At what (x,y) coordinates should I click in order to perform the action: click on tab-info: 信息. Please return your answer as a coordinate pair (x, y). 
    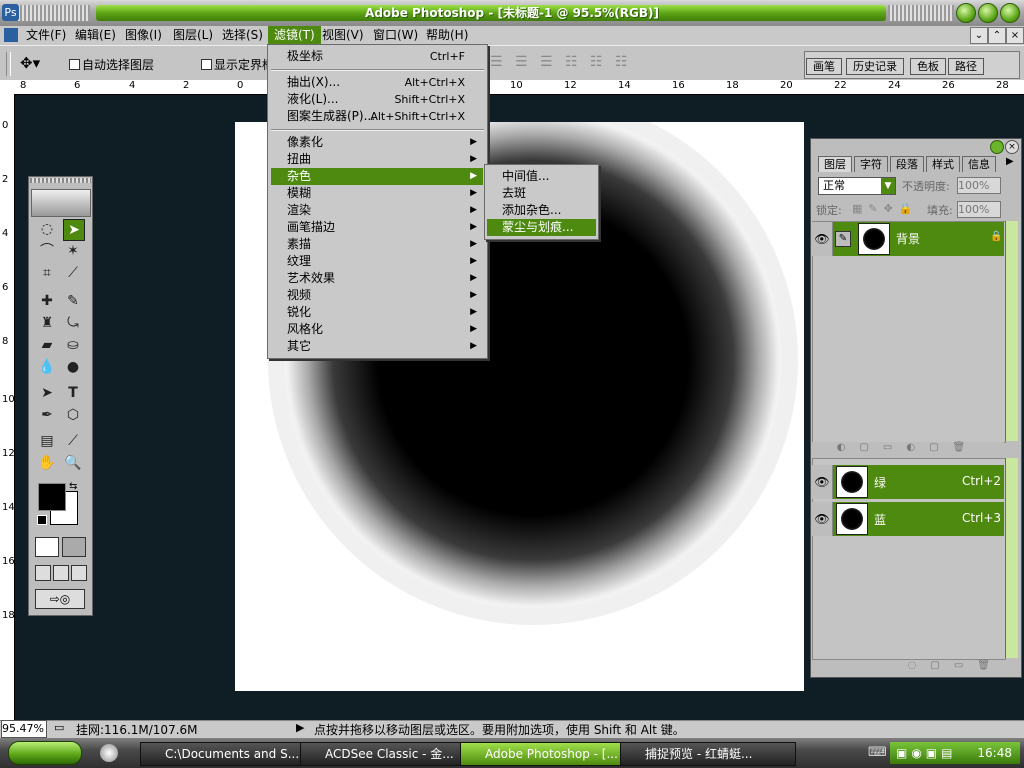
    Looking at the image, I should click on (979, 164).